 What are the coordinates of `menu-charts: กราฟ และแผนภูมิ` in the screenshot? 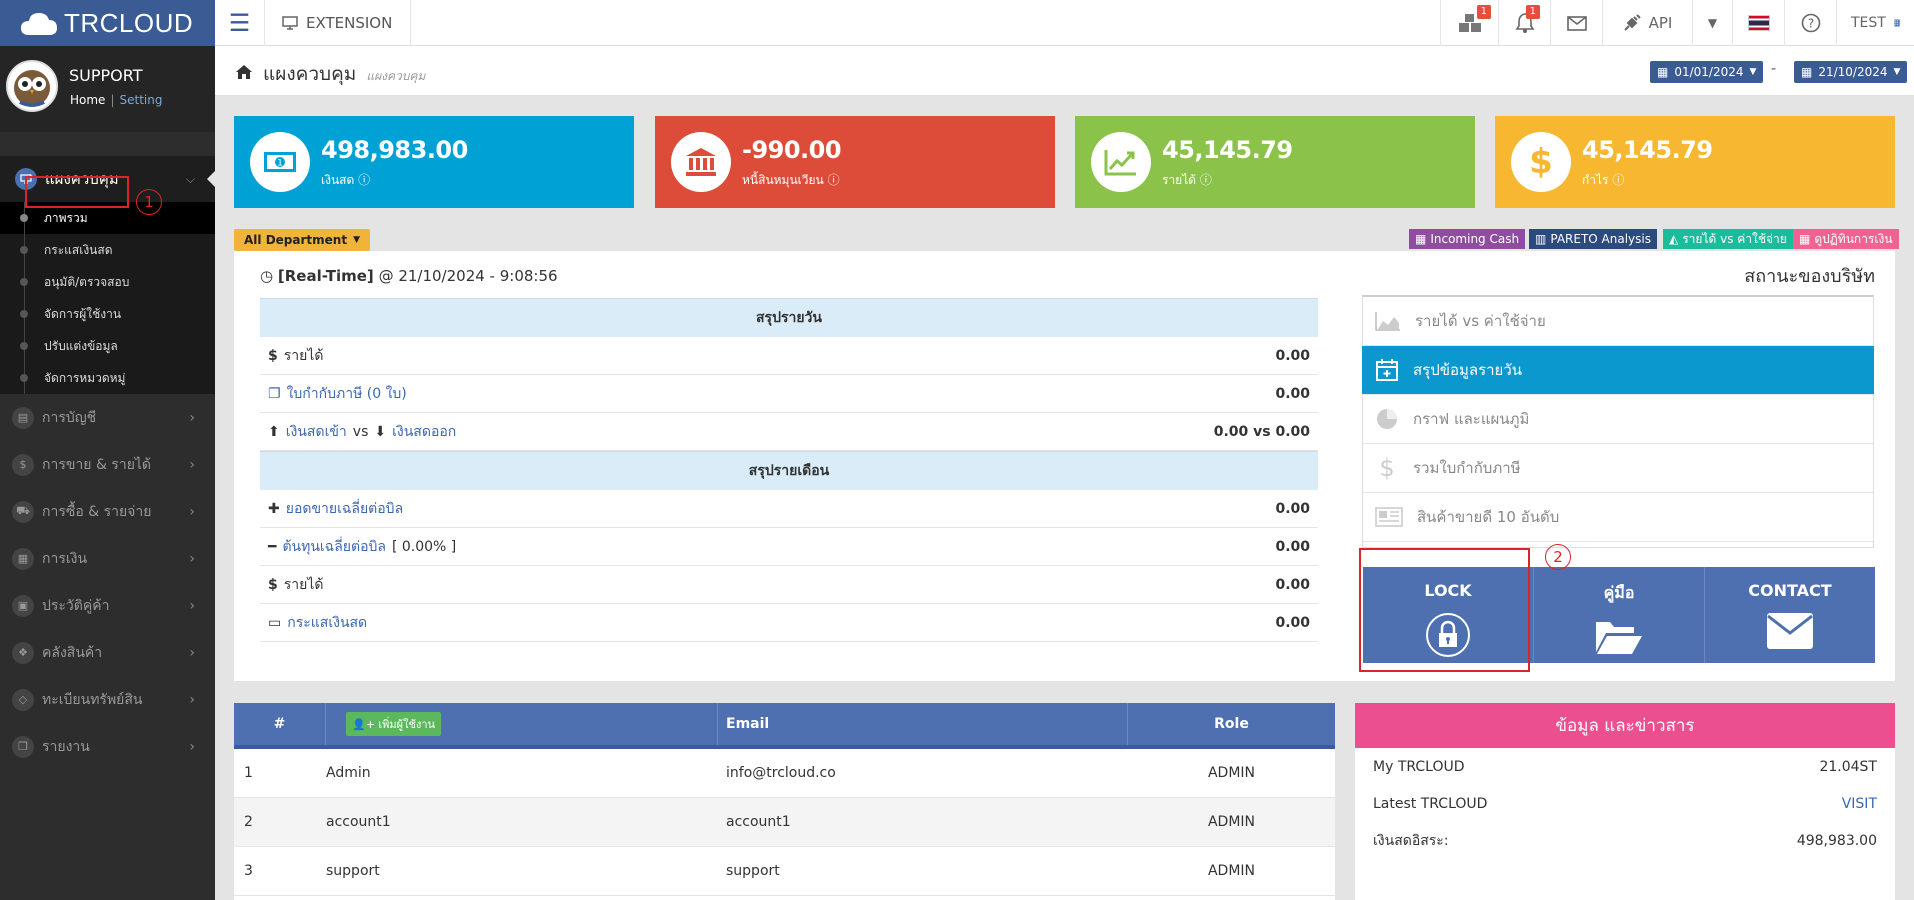 It's located at (1618, 419).